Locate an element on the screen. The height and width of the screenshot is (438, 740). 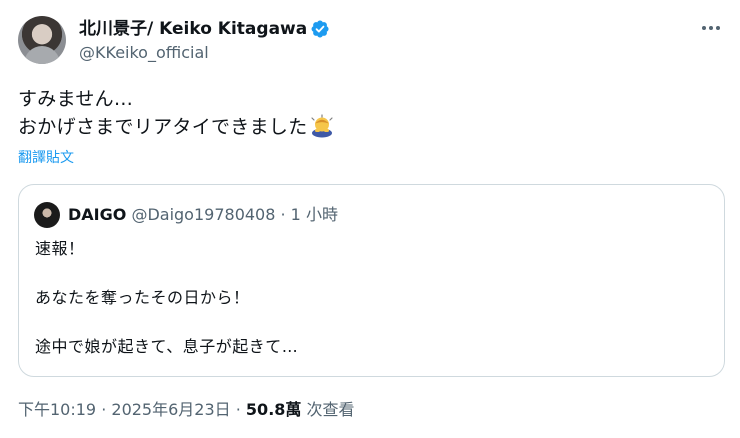
post-metadata: 下午10:19 · 2025年6月23日 · 50.8萬 次查看 is located at coordinates (186, 410).